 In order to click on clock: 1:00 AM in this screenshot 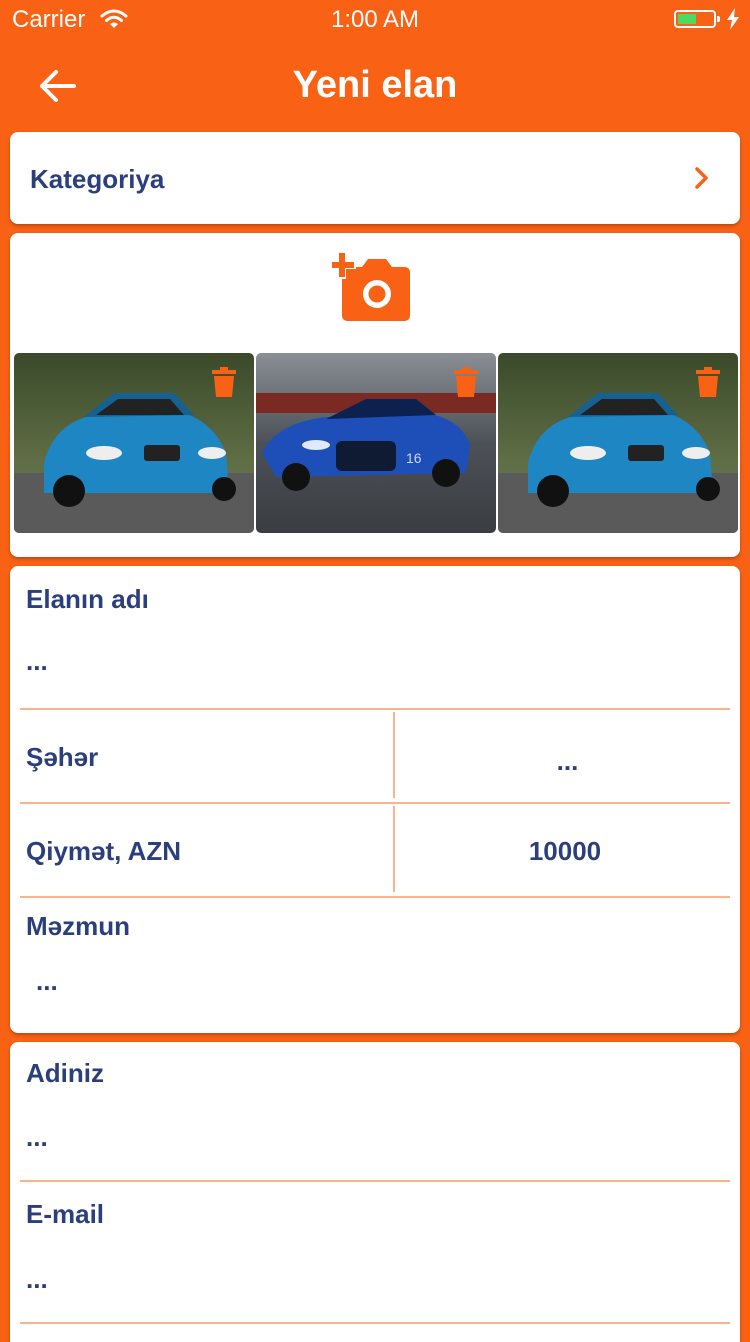, I will do `click(375, 19)`.